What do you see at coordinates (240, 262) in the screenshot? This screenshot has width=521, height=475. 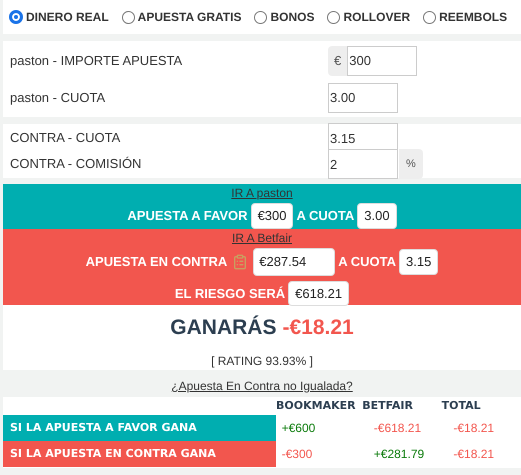 I see `clipboard-icon` at bounding box center [240, 262].